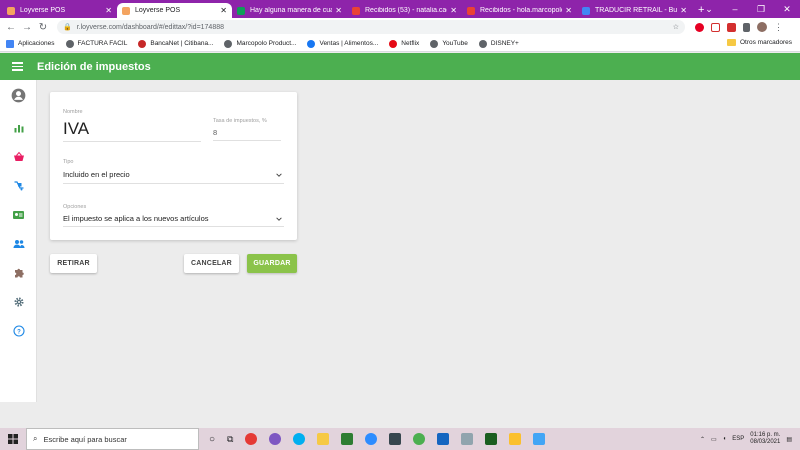 This screenshot has width=800, height=450. Describe the element at coordinates (449, 43) in the screenshot. I see `bookmark-item: YouTube` at that location.